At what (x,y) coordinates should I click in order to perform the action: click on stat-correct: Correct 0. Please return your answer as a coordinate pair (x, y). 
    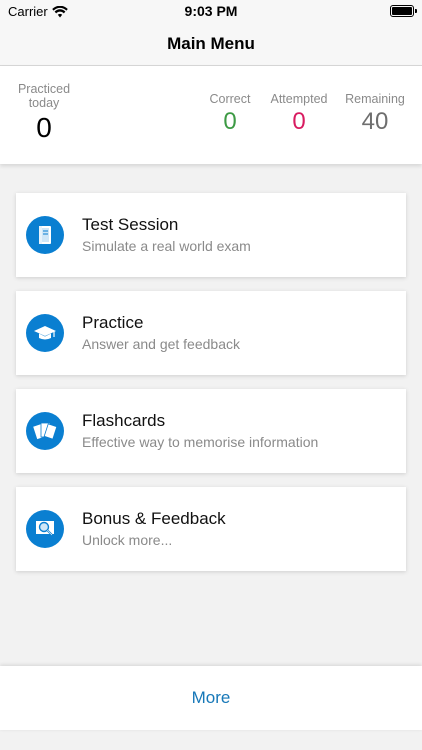
    Looking at the image, I should click on (230, 114).